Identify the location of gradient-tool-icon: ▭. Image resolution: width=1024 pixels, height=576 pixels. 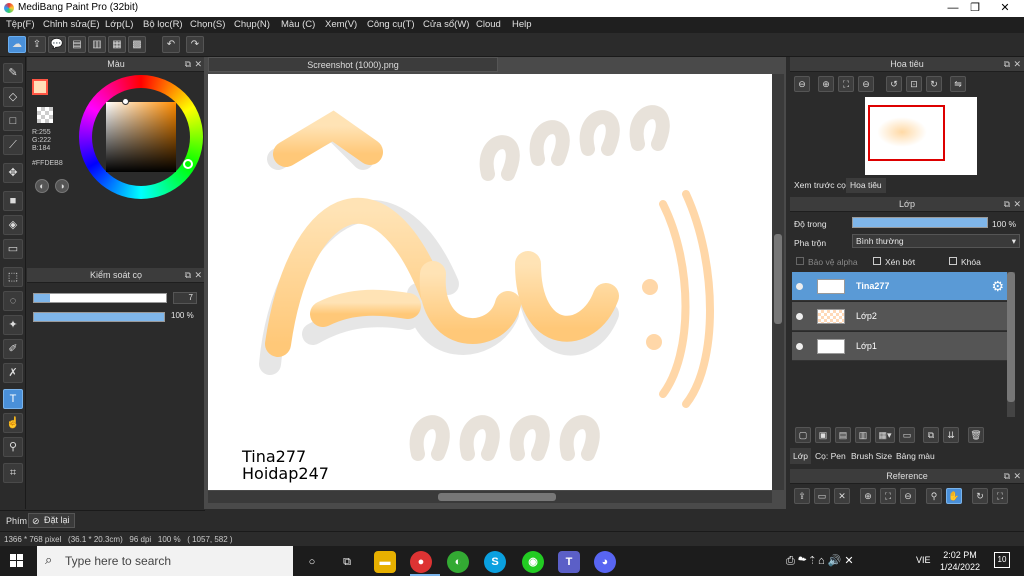
(13, 249).